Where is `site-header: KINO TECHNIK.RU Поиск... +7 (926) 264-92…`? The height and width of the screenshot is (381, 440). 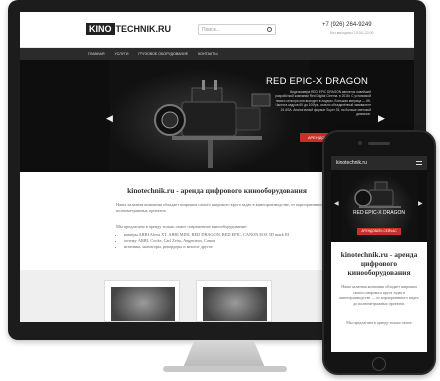
site-header: KINO TECHNIK.RU Поиск... +7 (926) 264-92… is located at coordinates (217, 30).